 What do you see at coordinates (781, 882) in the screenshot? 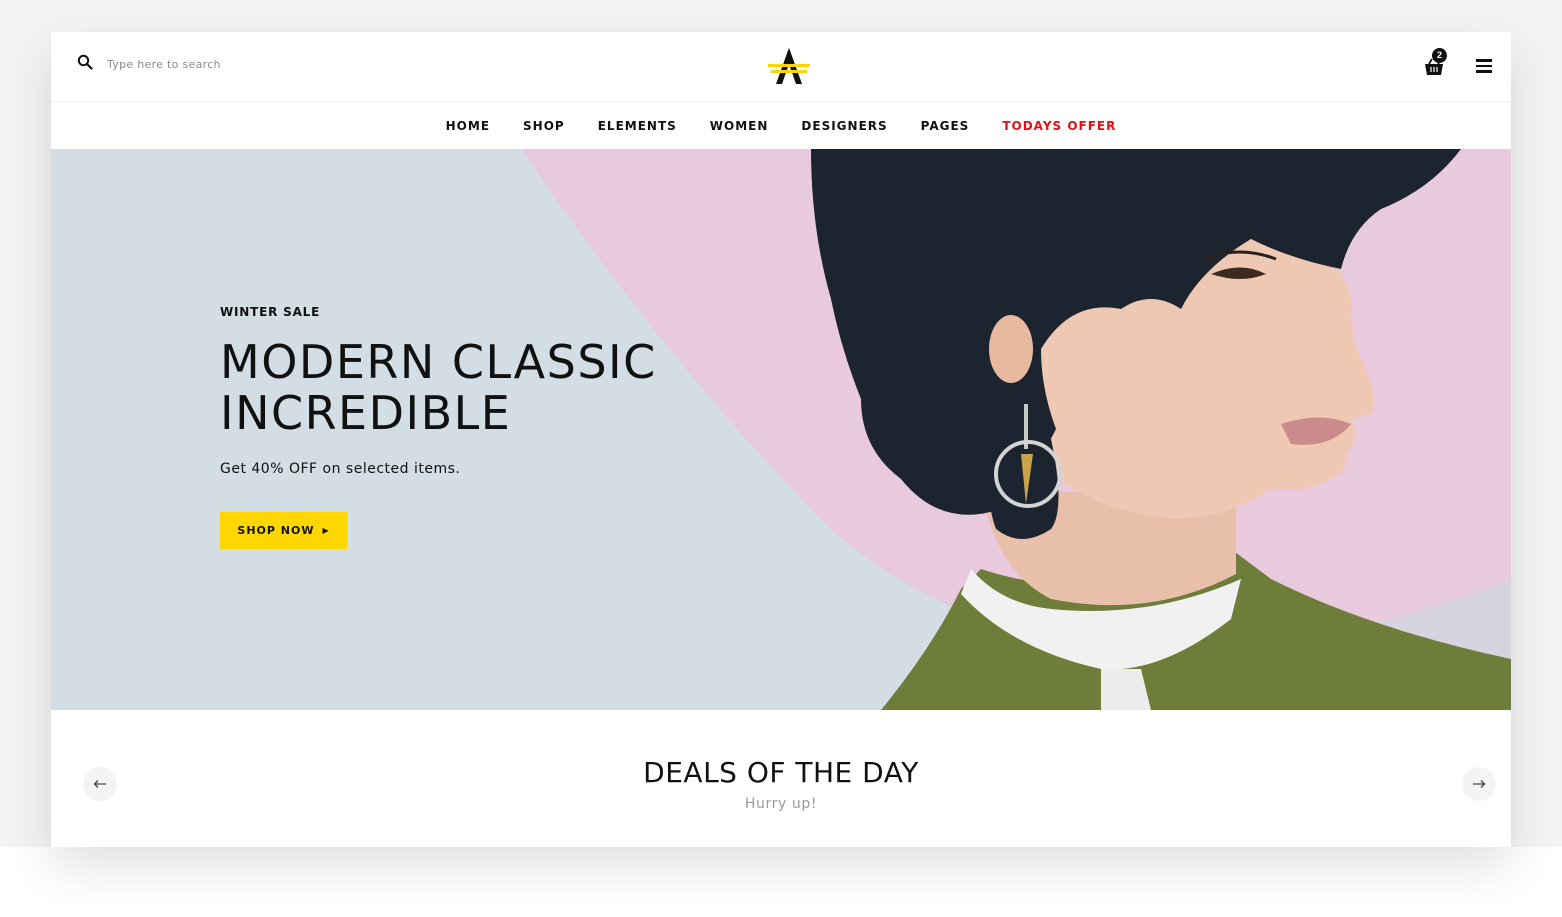
I see `page-background` at bounding box center [781, 882].